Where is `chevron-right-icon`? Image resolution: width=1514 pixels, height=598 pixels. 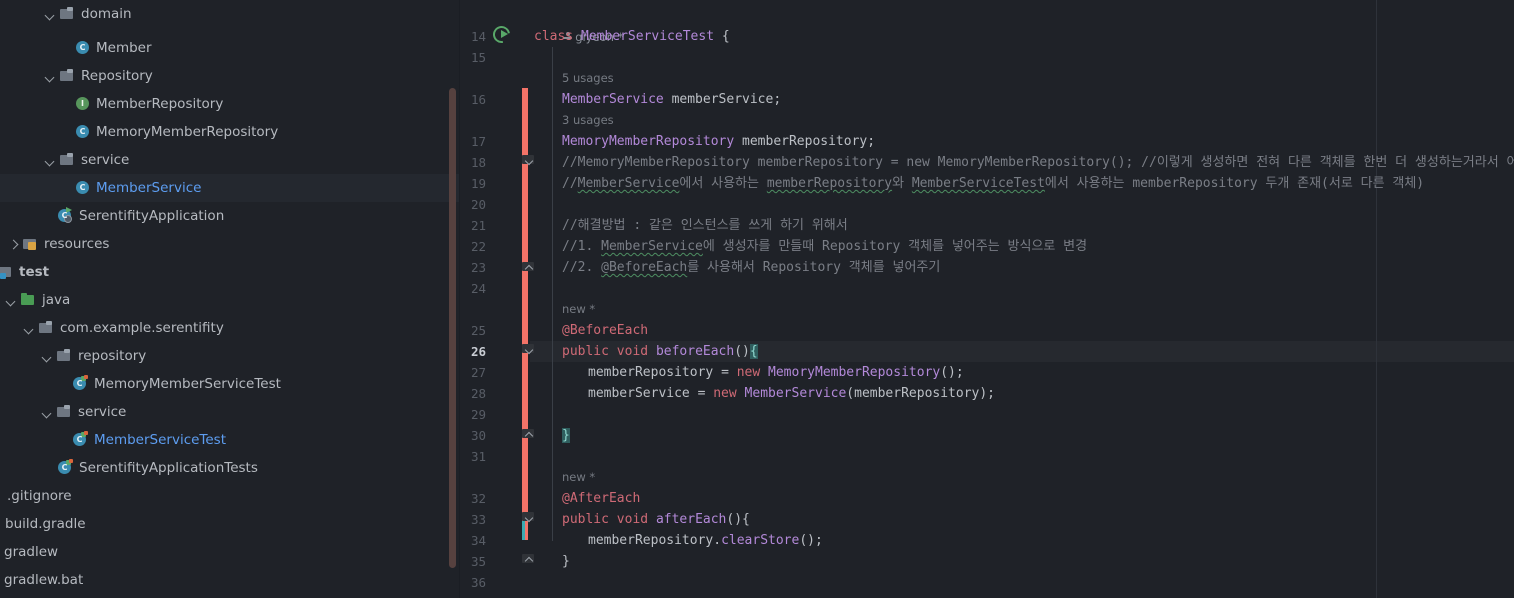 chevron-right-icon is located at coordinates (13, 244).